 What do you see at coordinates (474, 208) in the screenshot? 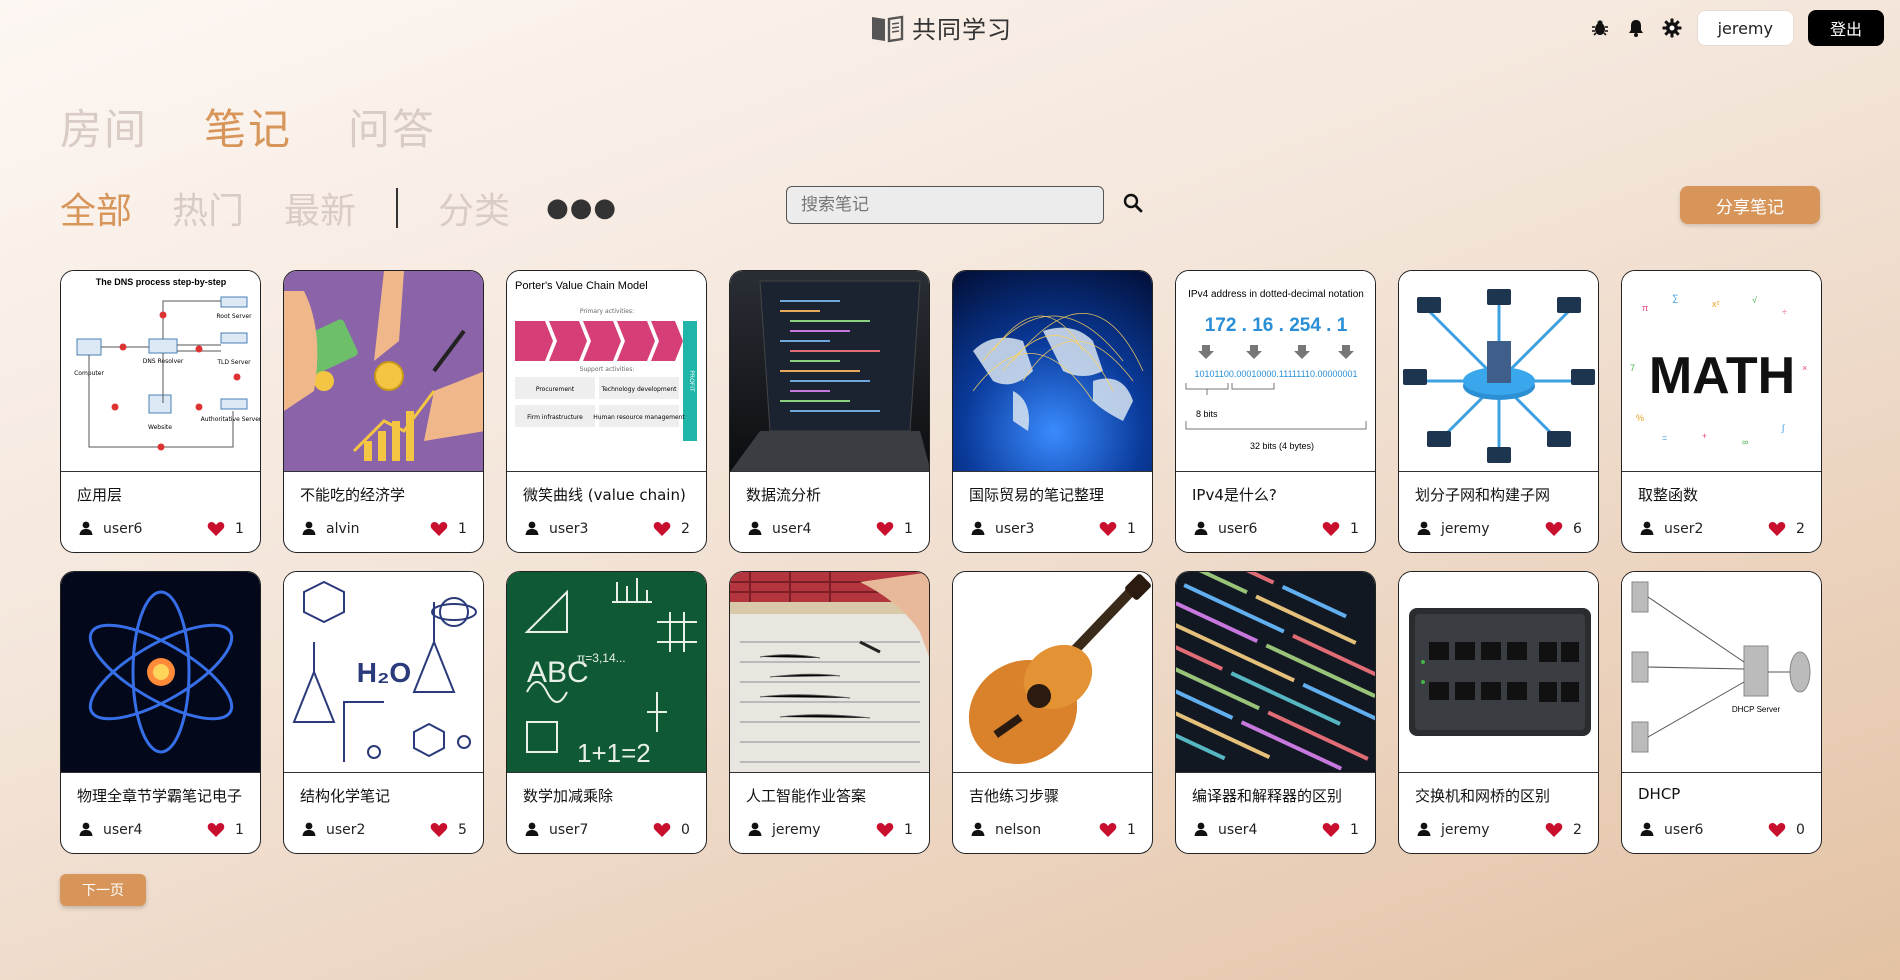
I see `filter-category: 分类` at bounding box center [474, 208].